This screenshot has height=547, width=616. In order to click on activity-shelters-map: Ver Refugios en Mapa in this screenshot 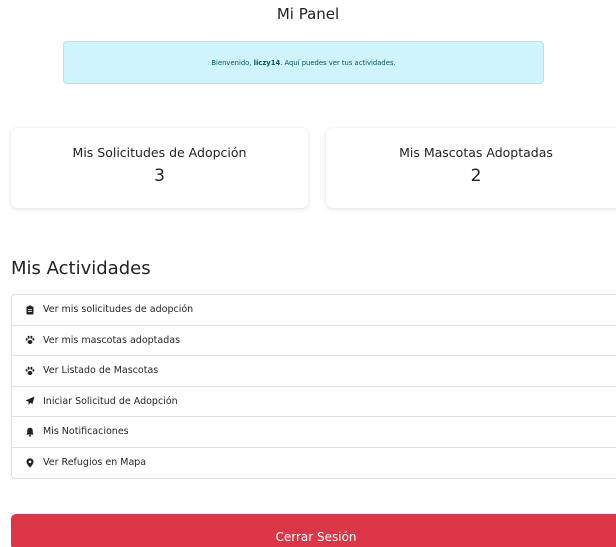, I will do `click(314, 463)`.